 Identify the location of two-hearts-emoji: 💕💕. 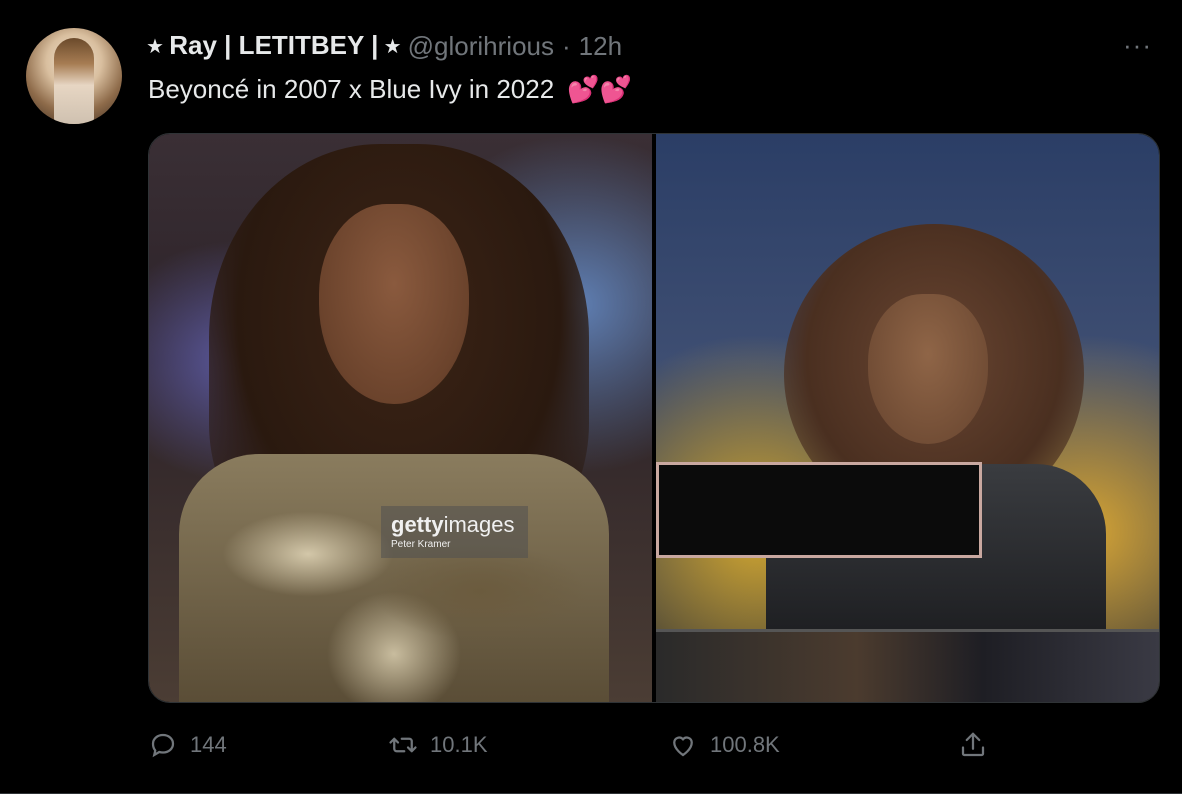
(600, 89).